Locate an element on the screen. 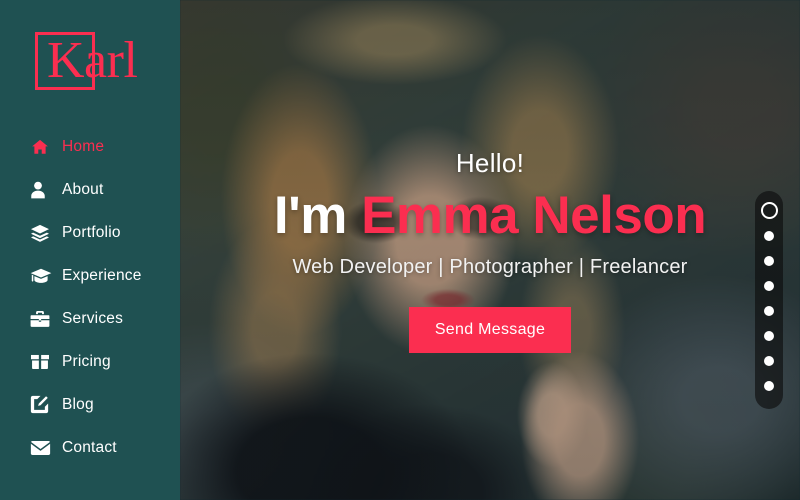 This screenshot has height=500, width=800. sidebar-item-portfolio: Portfolio is located at coordinates (90, 232).